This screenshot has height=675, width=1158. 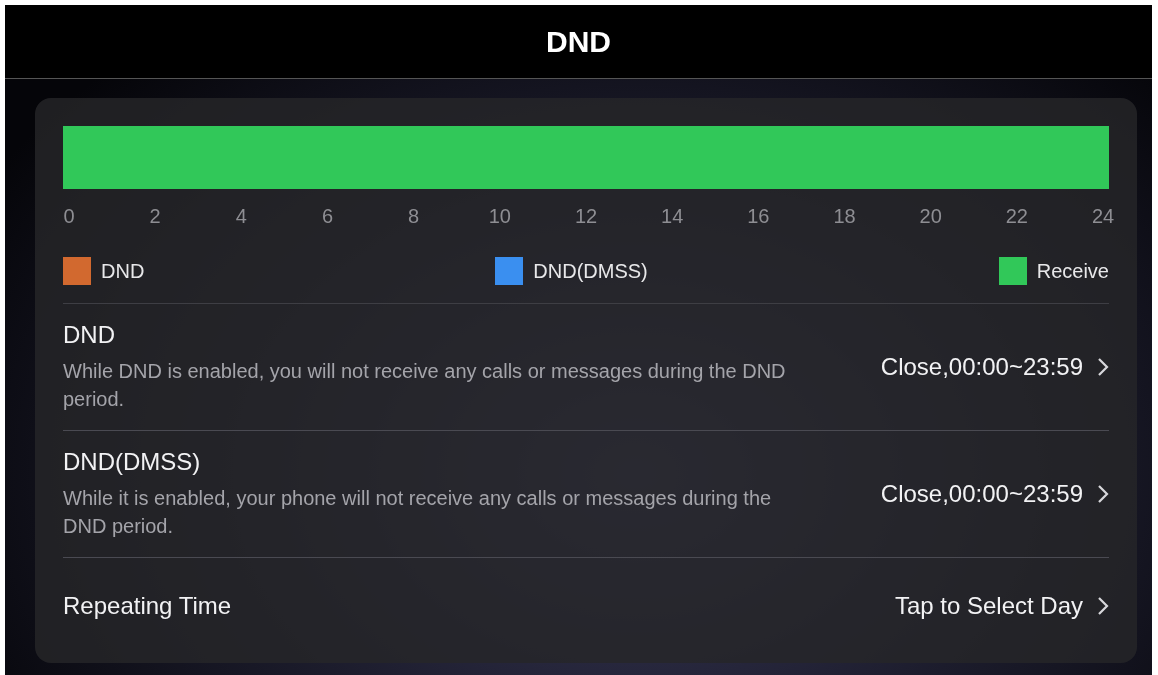 What do you see at coordinates (590, 271) in the screenshot?
I see `legend-label: DND(DMSS)` at bounding box center [590, 271].